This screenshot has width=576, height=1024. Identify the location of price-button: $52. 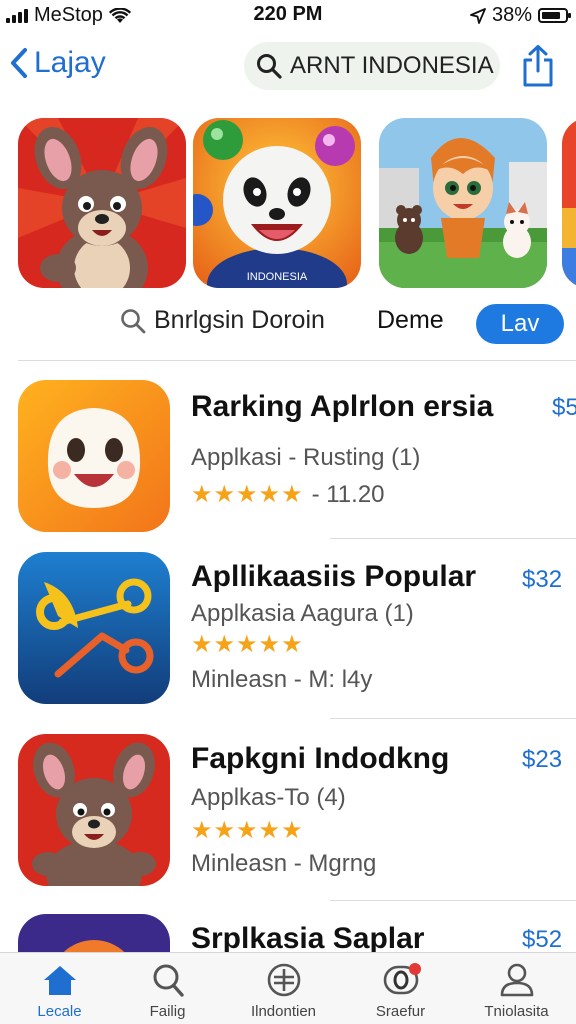
(542, 939).